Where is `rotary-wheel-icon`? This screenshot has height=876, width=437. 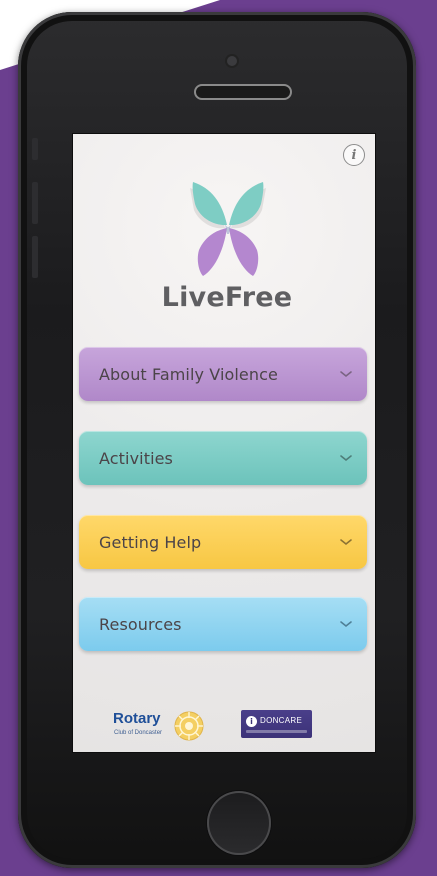 rotary-wheel-icon is located at coordinates (189, 726).